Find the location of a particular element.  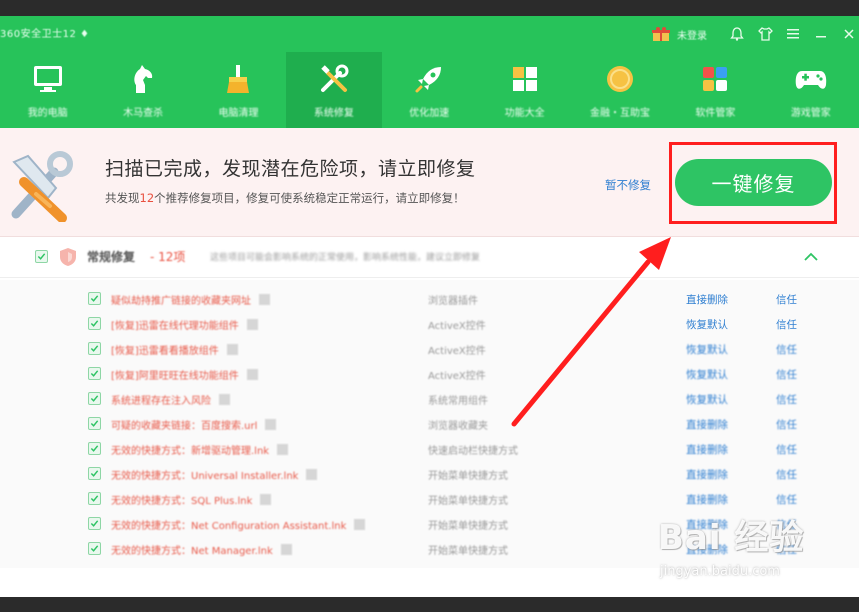

banner-subtitle: 共发现12个推荐修复项目，修复可使系统稳定正常运行，请立即修复！ is located at coordinates (285, 198).